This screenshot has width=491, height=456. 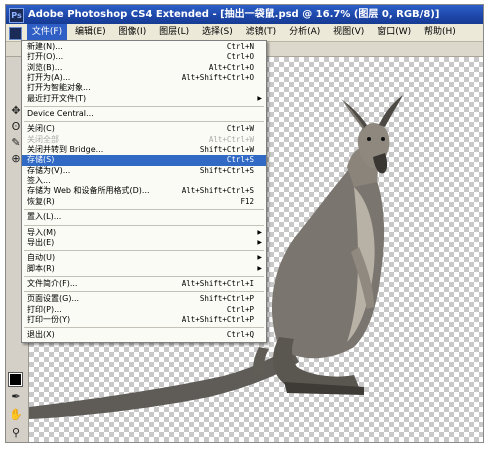 What do you see at coordinates (247, 201) in the screenshot?
I see `menu-item-shortcut: F12` at bounding box center [247, 201].